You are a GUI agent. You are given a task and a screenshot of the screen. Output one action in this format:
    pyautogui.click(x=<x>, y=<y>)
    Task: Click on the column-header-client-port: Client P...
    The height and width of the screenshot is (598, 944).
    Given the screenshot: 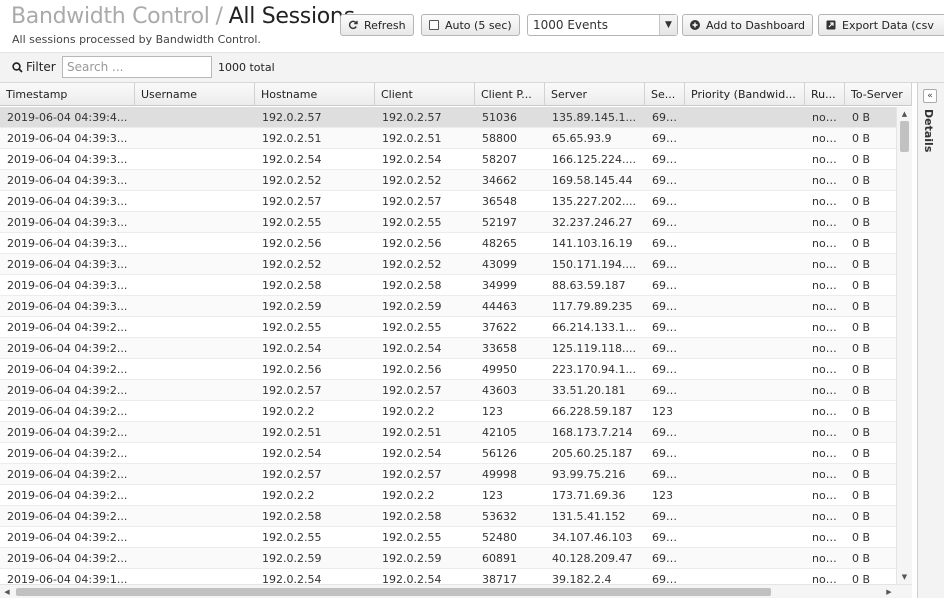 What is the action you would take?
    pyautogui.click(x=510, y=94)
    